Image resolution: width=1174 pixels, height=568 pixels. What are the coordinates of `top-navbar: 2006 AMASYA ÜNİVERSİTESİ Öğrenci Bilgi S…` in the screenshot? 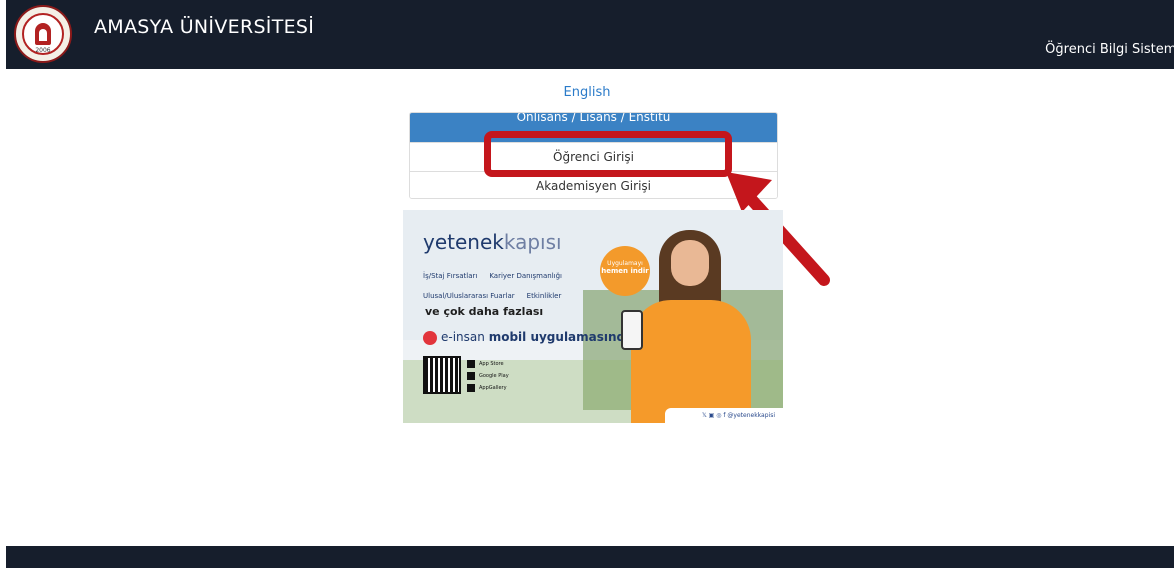 It's located at (590, 34).